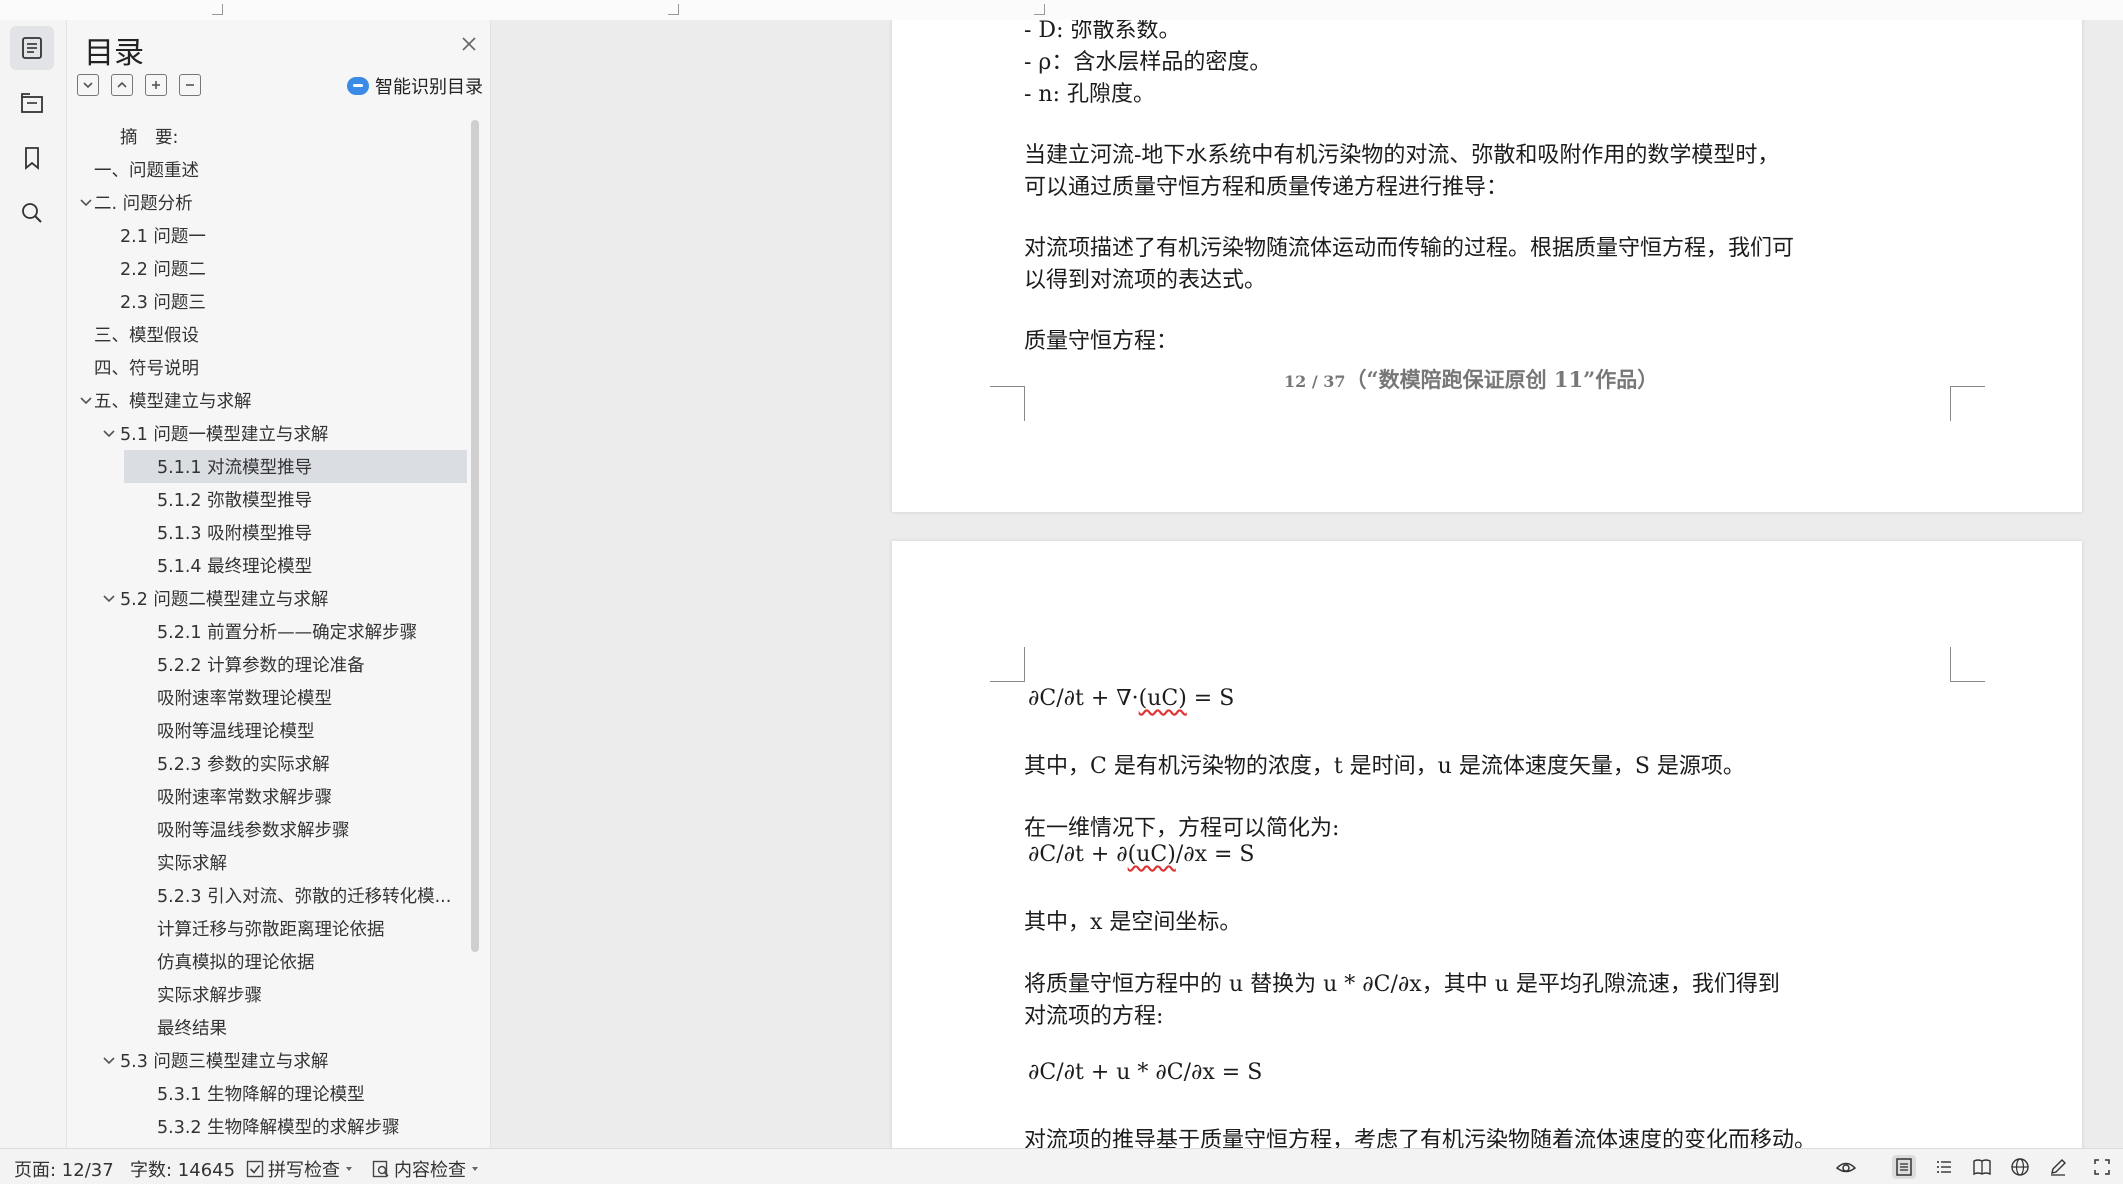 The height and width of the screenshot is (1184, 2123). I want to click on fit-screen-icon, so click(2102, 1167).